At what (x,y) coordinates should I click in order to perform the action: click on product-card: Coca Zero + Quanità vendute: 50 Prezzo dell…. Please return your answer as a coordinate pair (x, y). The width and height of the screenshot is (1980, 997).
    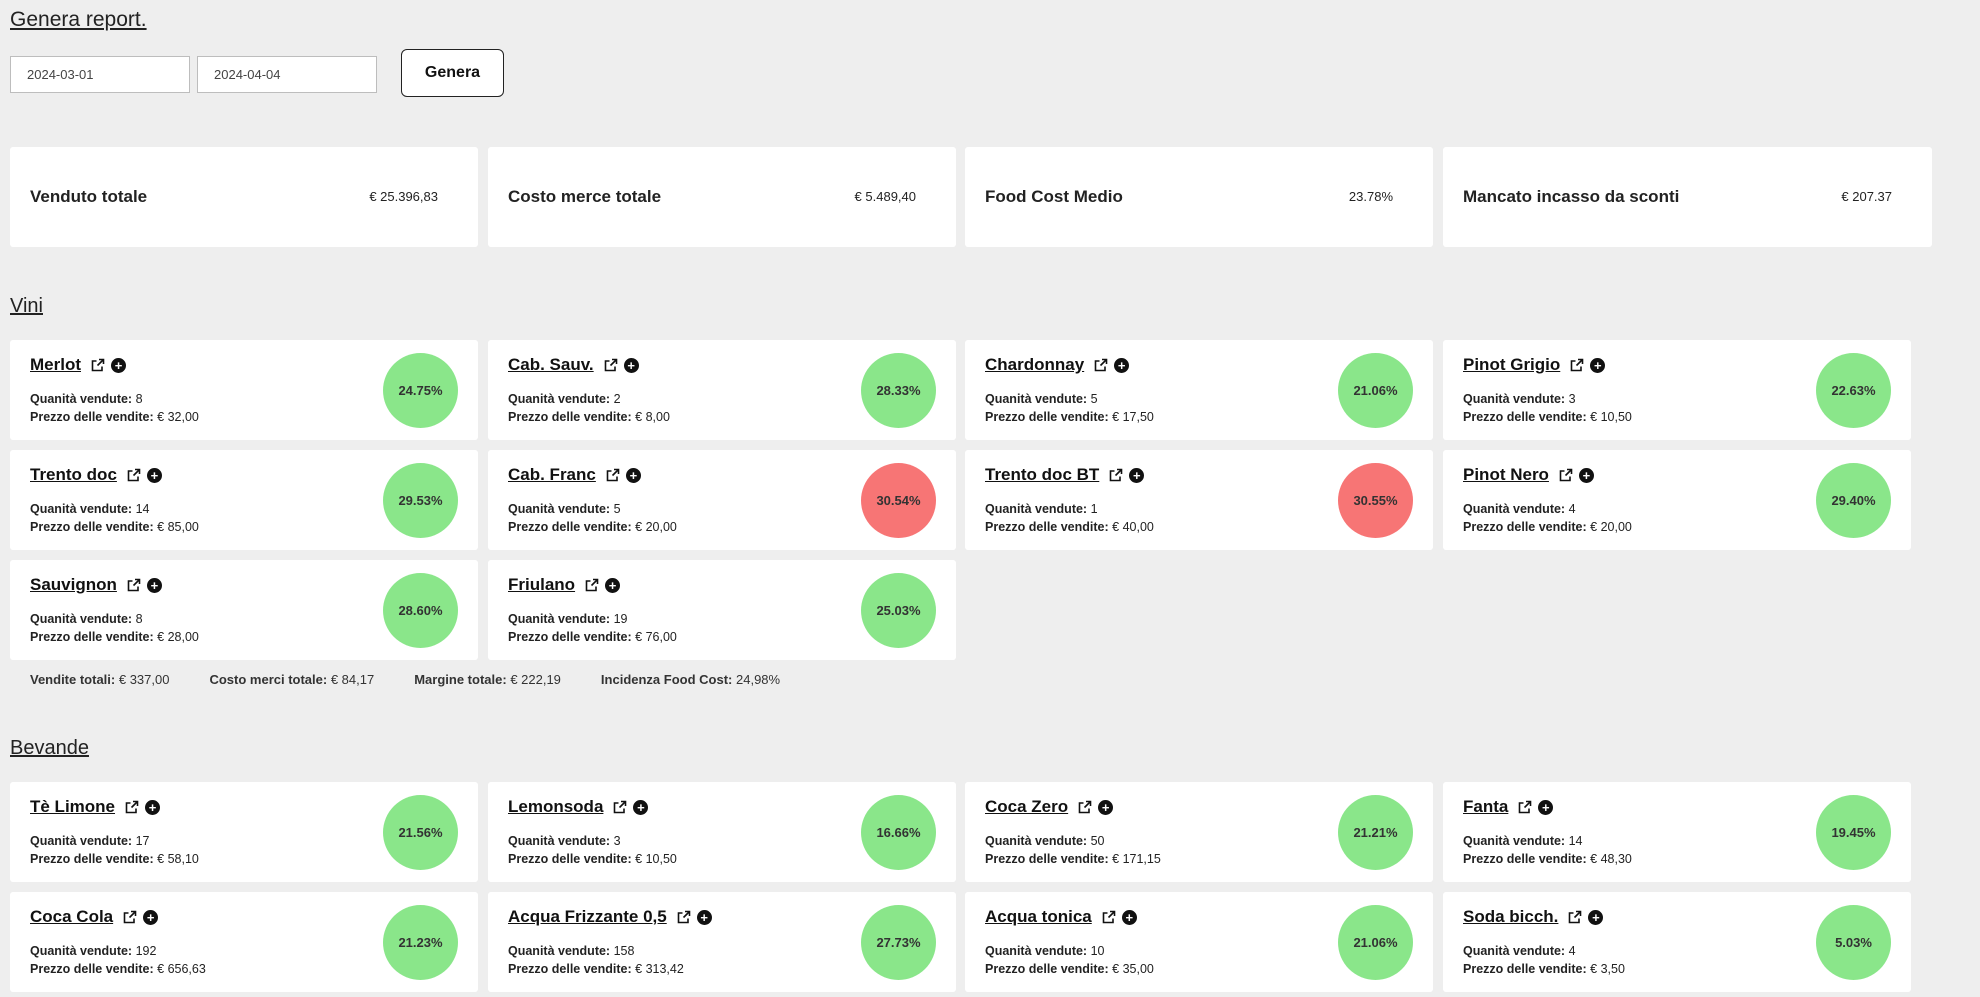
    Looking at the image, I should click on (1199, 832).